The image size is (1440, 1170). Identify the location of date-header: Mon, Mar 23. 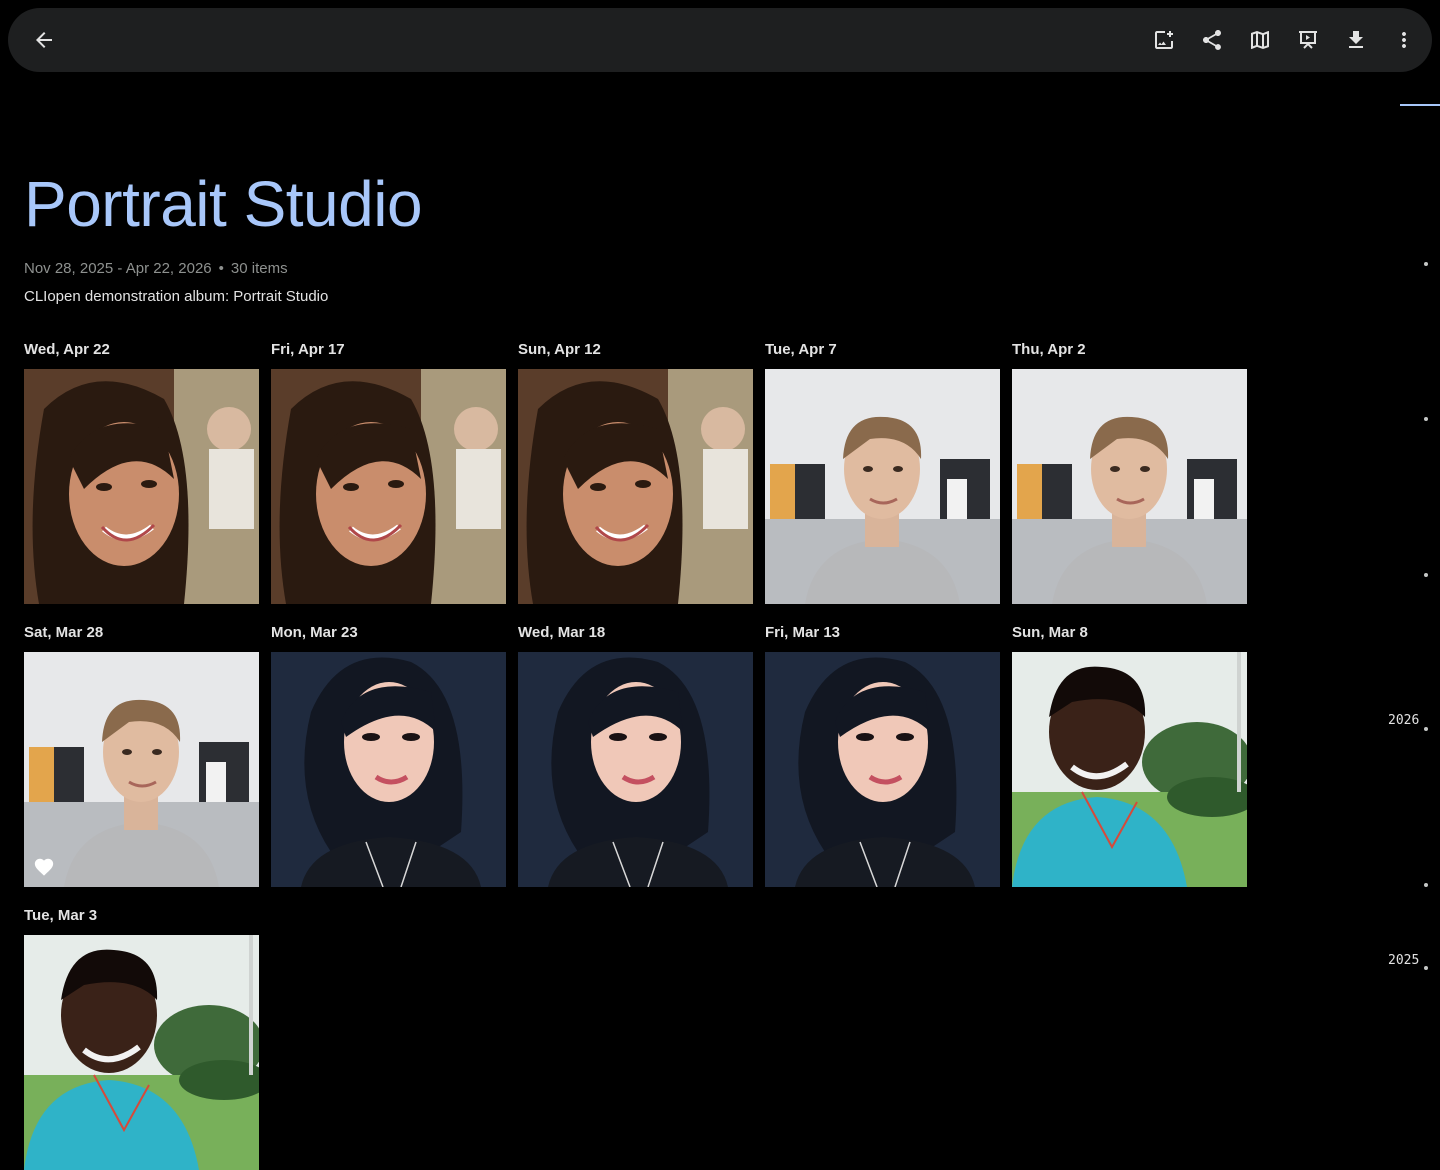
(314, 632).